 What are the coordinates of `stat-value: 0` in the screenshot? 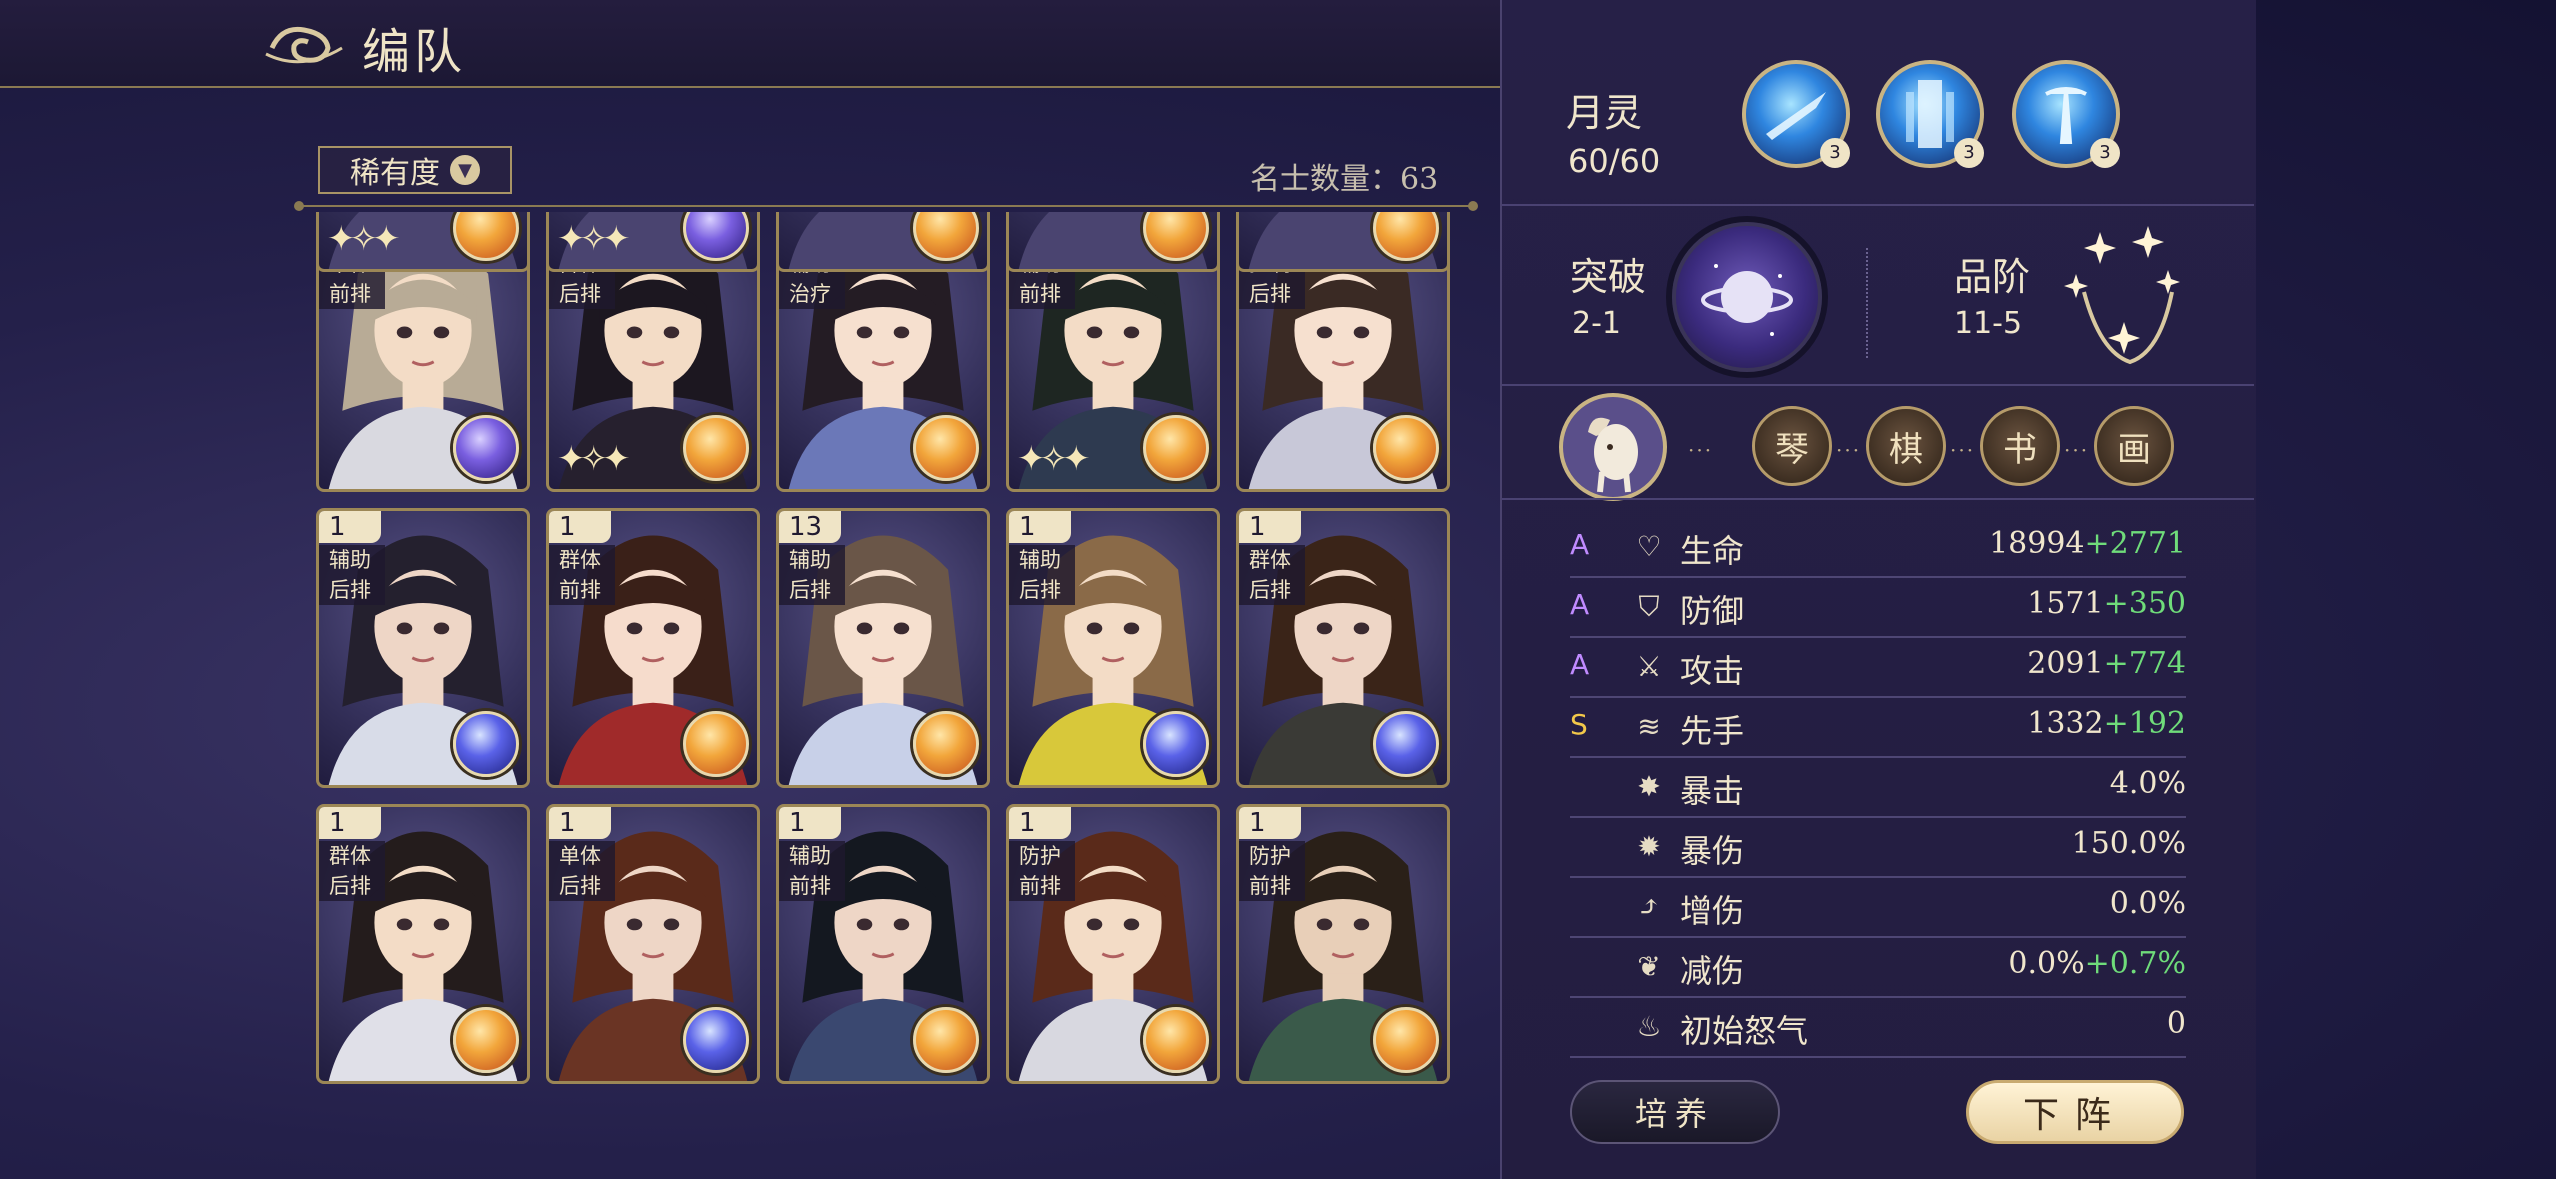 It's located at (2176, 1023).